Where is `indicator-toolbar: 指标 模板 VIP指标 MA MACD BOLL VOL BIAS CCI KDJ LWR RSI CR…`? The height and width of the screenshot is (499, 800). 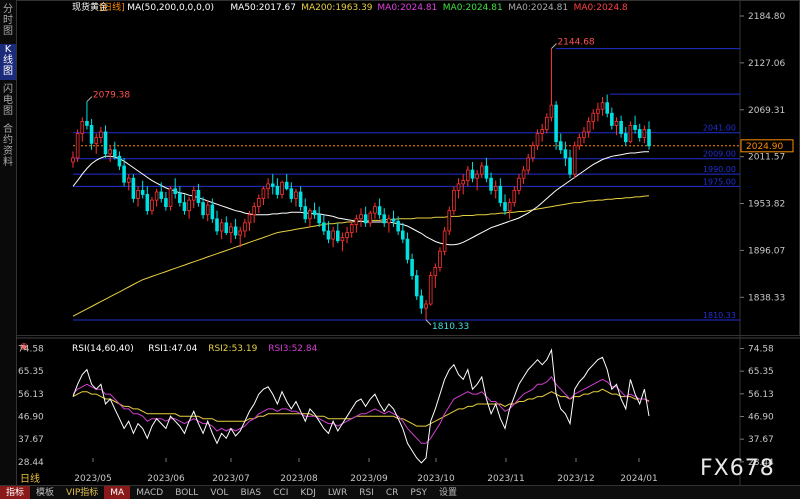
indicator-toolbar: 指标 模板 VIP指标 MA MACD BOLL VOL BIAS CCI KDJ LWR RSI CR… is located at coordinates (400, 492).